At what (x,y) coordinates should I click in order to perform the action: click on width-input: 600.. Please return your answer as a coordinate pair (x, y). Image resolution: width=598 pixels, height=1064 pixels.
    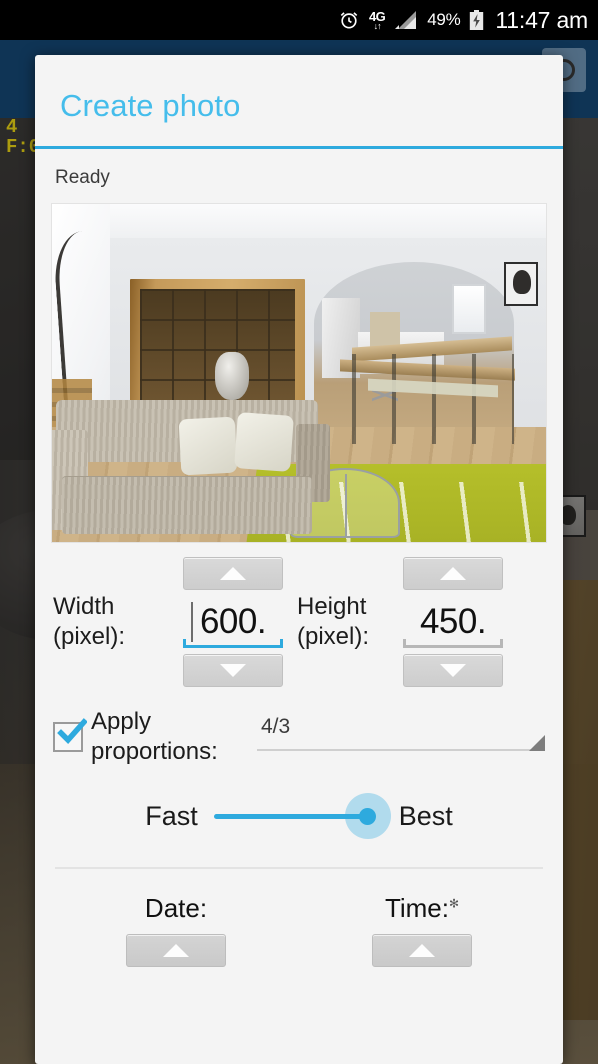
    Looking at the image, I should click on (233, 622).